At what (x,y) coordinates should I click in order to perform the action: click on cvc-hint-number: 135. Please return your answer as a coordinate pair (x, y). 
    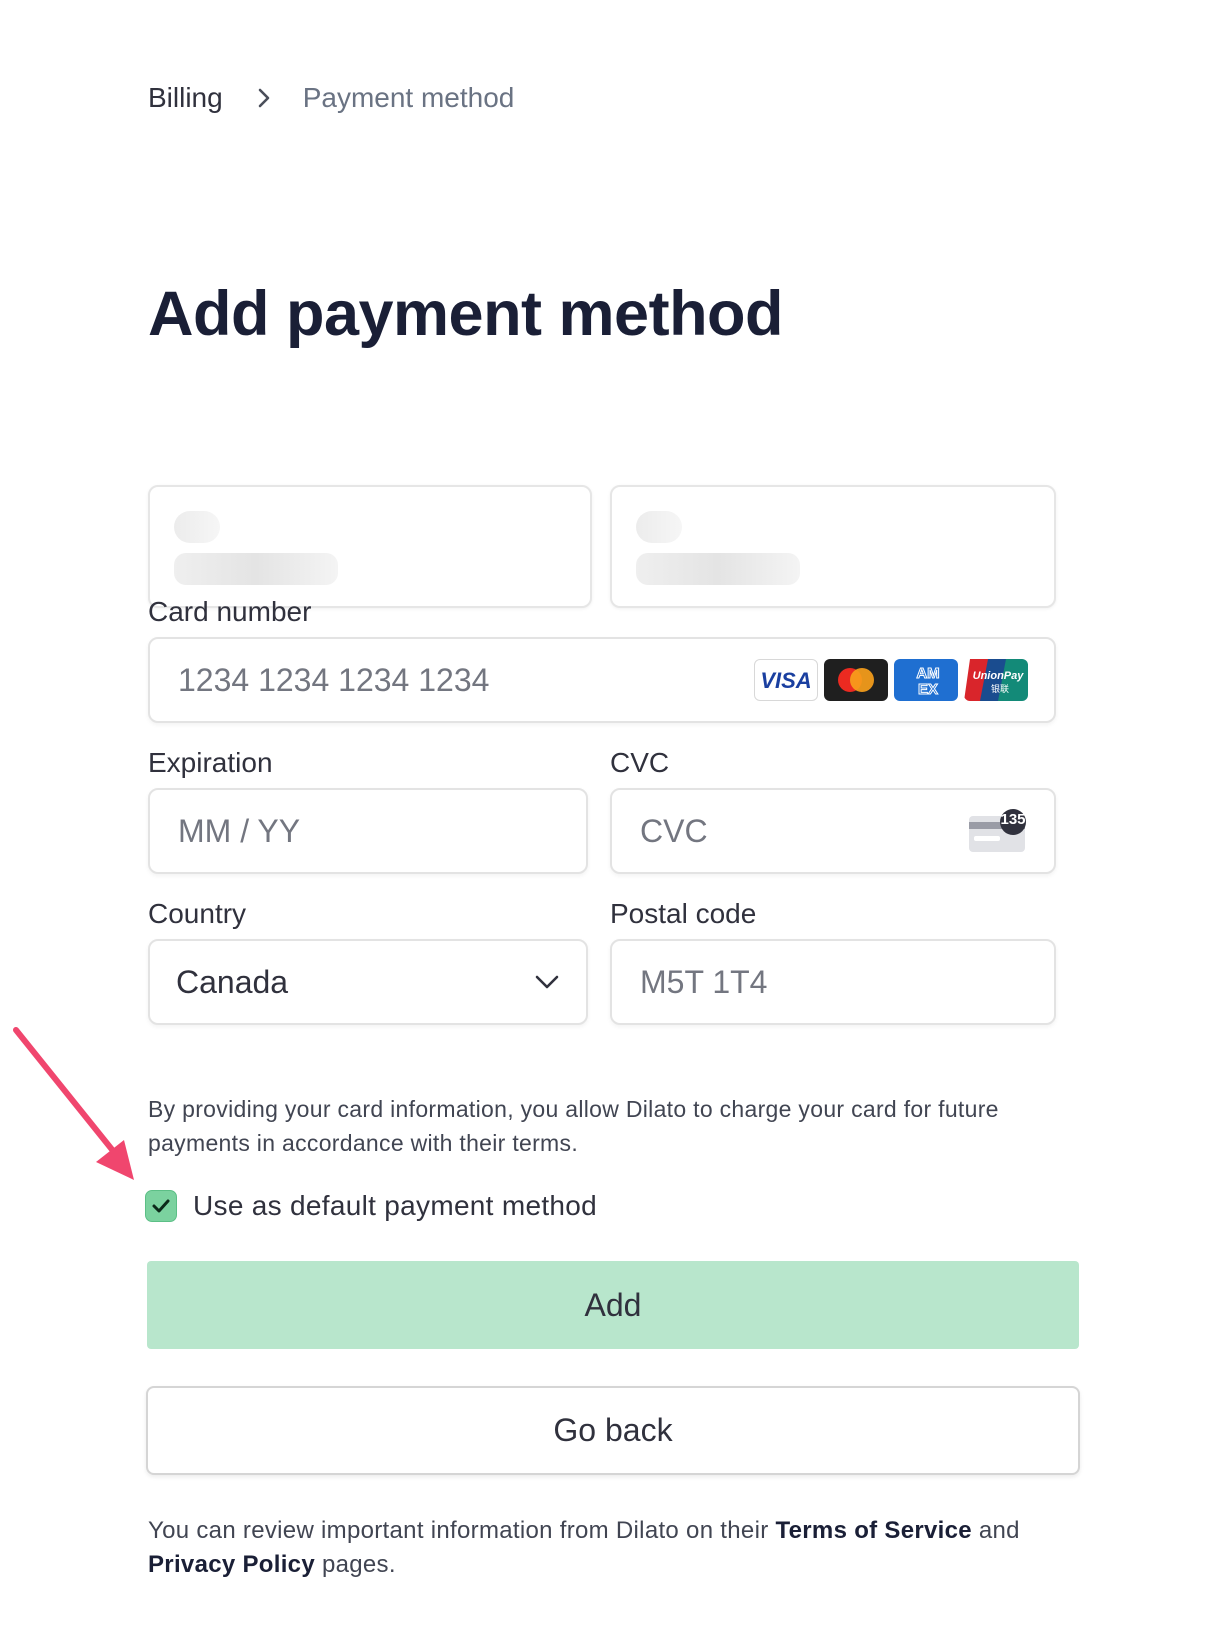
    Looking at the image, I should click on (1013, 819).